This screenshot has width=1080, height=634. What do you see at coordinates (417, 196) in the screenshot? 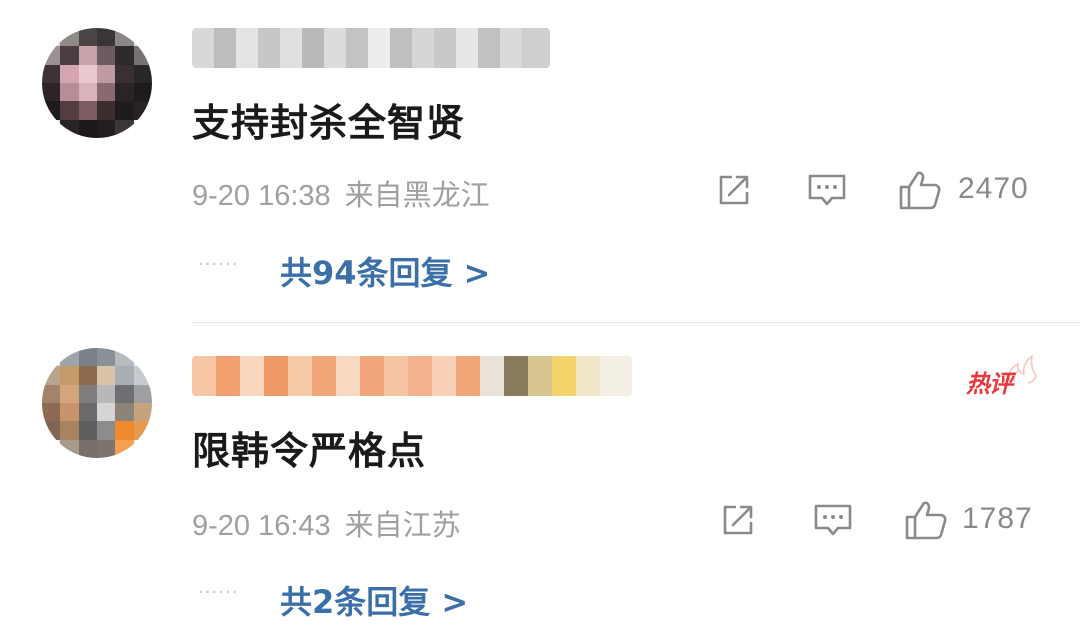
I see `comment-location: 来自黑龙江` at bounding box center [417, 196].